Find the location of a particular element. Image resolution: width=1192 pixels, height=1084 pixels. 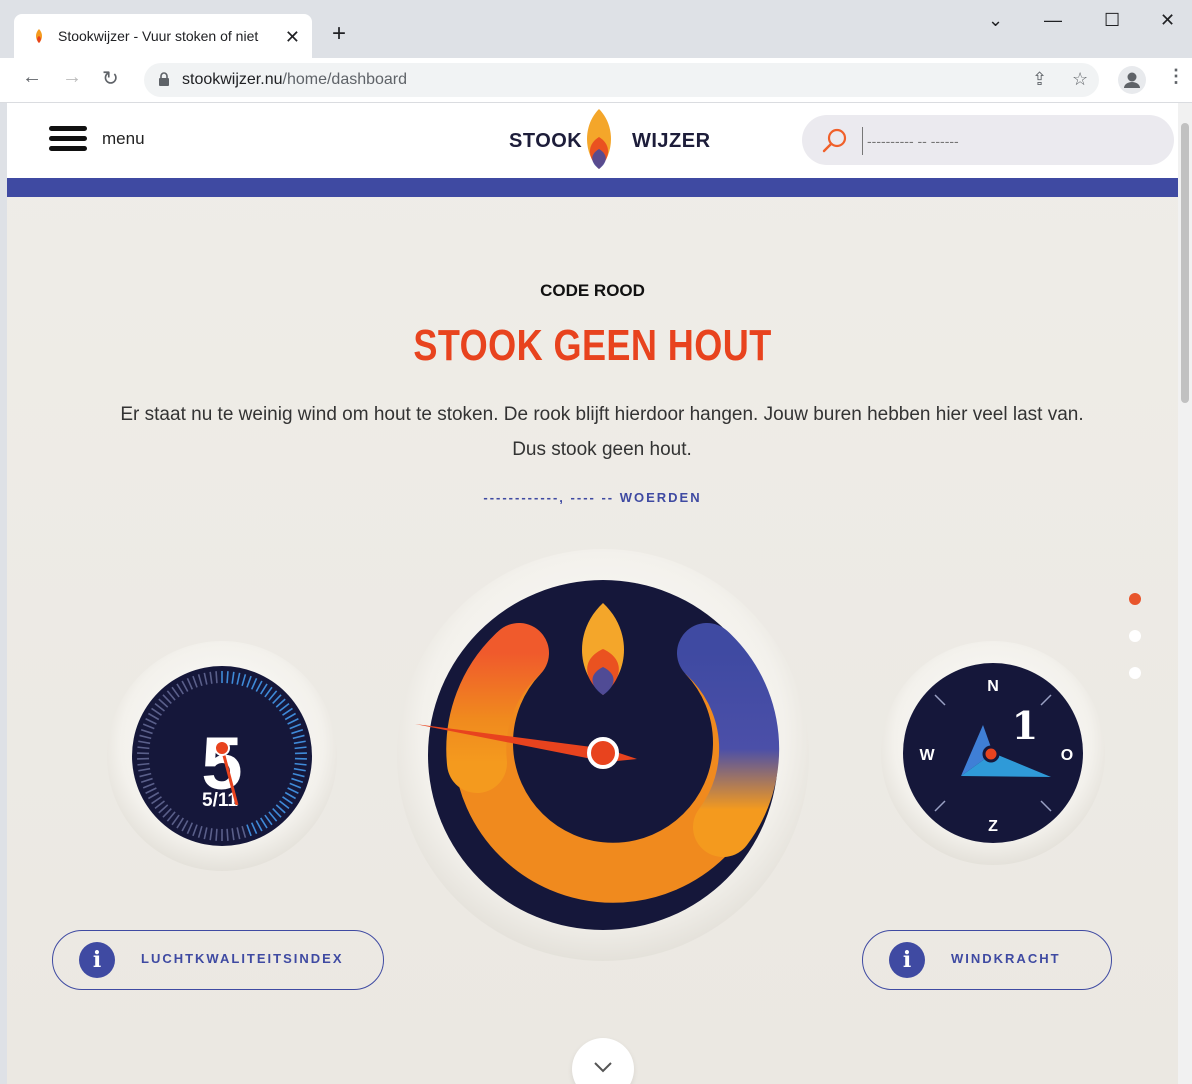

stook-main-gauge is located at coordinates (603, 755).